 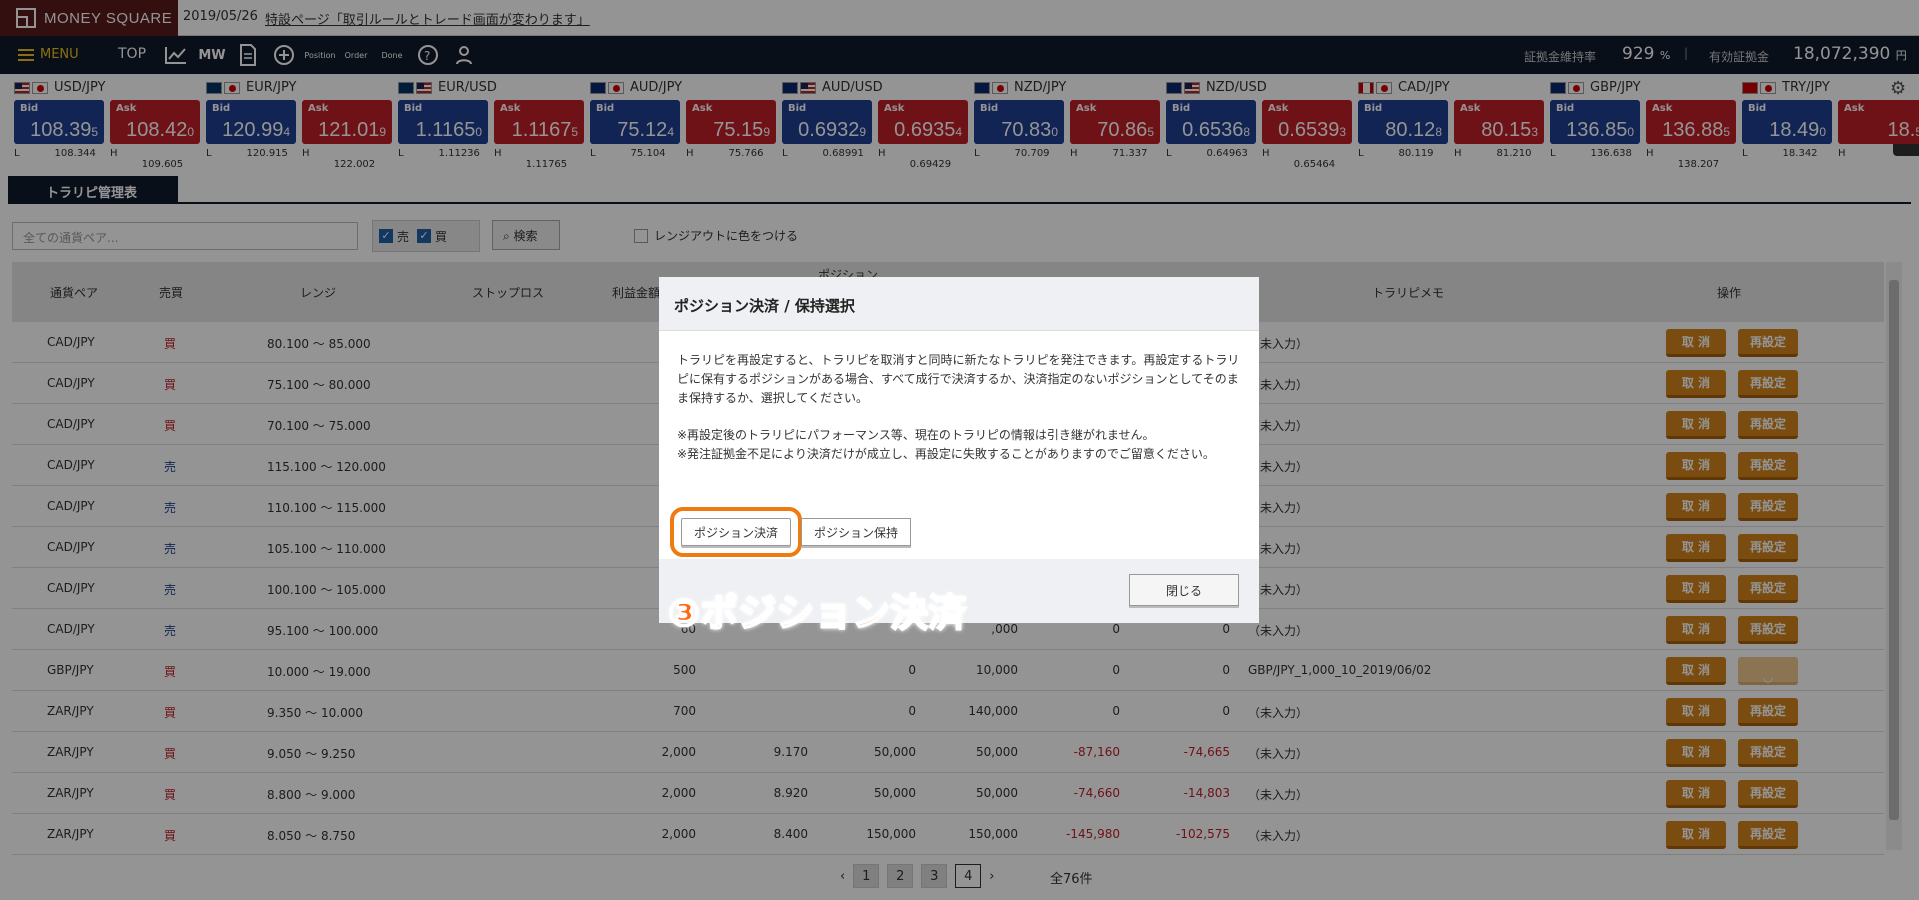 What do you see at coordinates (856, 532) in the screenshot?
I see `keep-position-button: ポジション保持` at bounding box center [856, 532].